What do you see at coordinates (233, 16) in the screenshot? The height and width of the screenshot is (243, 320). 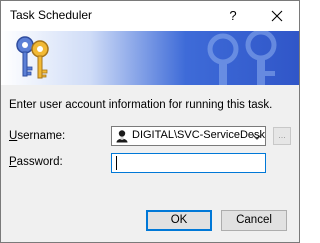 I see `help-button: ?` at bounding box center [233, 16].